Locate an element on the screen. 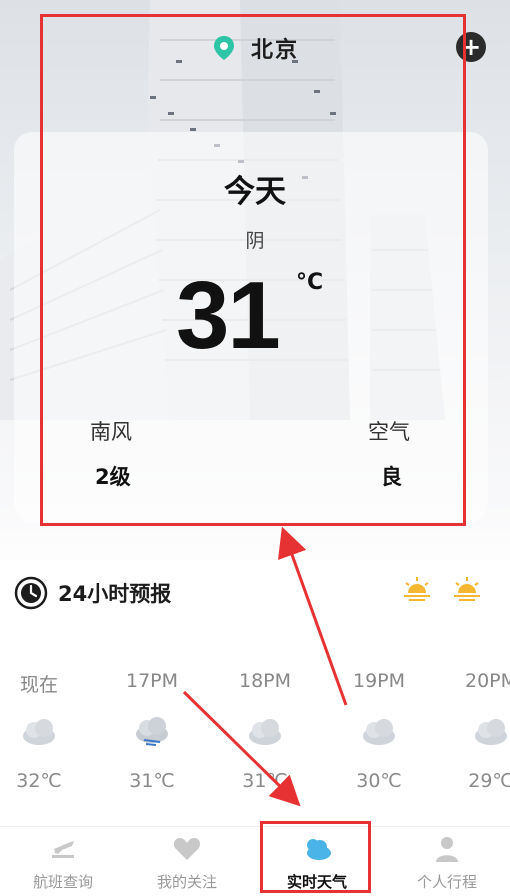 The image size is (510, 896). nav-label: 个人行程 is located at coordinates (446, 882).